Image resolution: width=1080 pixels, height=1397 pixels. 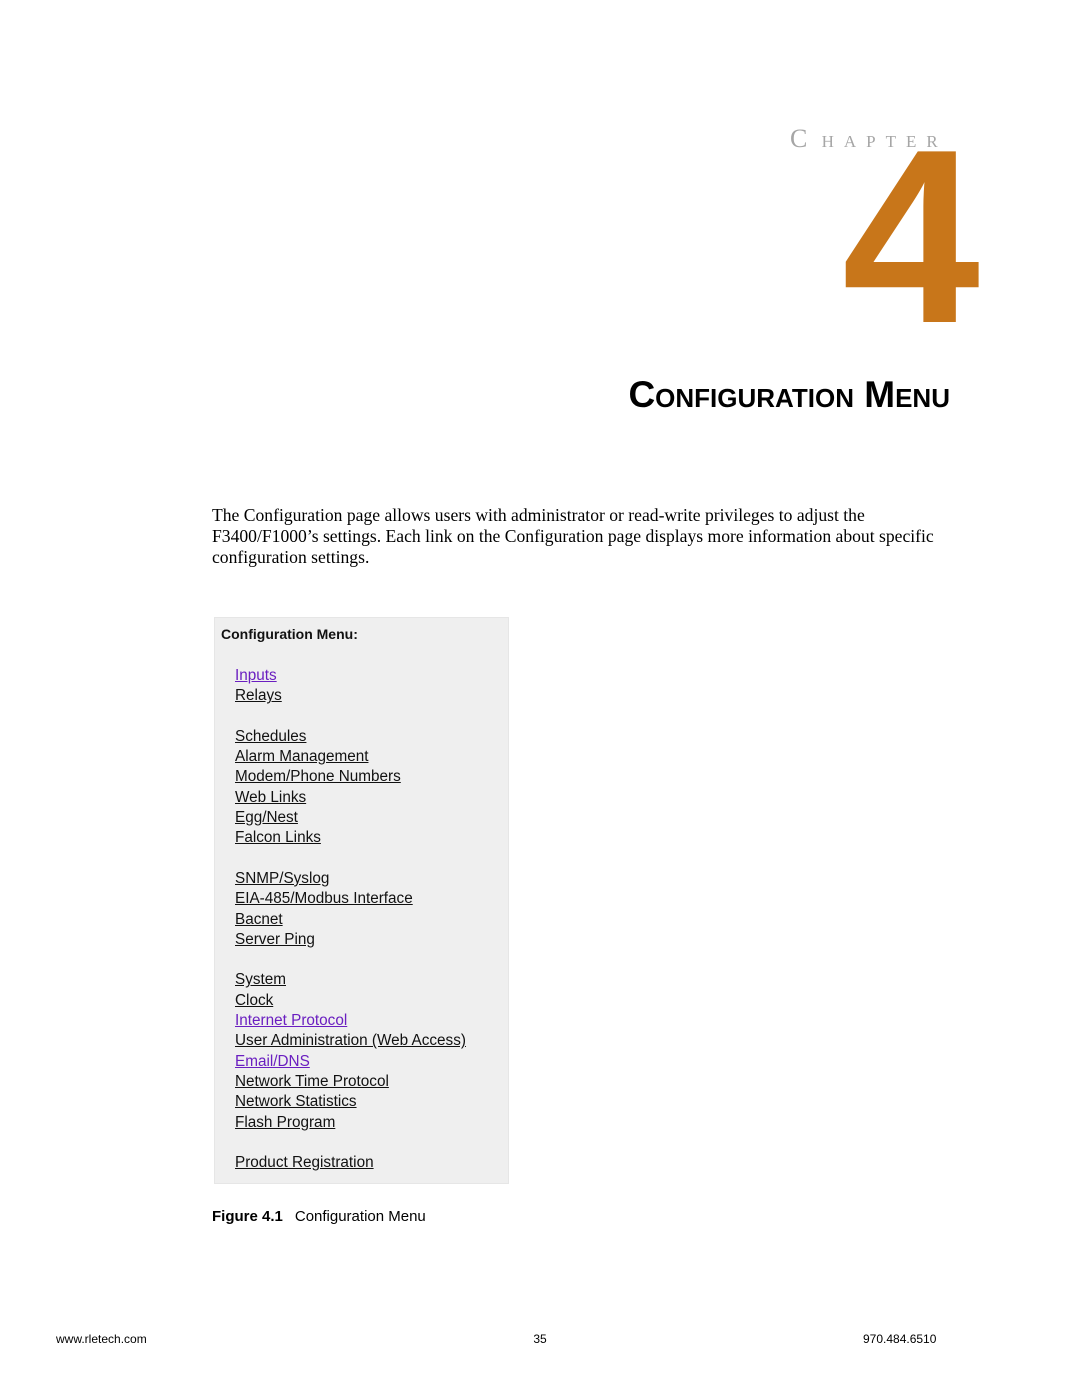 I want to click on menu-link-server-ping: Server Ping, so click(x=350, y=940).